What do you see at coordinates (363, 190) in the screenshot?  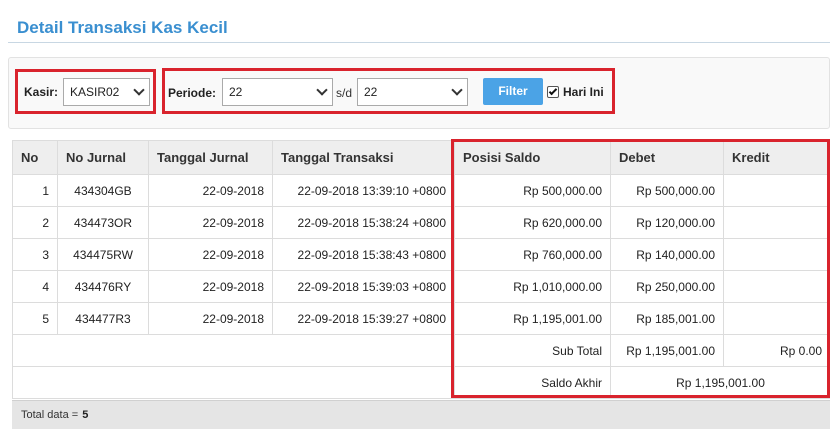 I see `cell-tanggal-transaksi: 22-09-2018 13:39:10 +0800` at bounding box center [363, 190].